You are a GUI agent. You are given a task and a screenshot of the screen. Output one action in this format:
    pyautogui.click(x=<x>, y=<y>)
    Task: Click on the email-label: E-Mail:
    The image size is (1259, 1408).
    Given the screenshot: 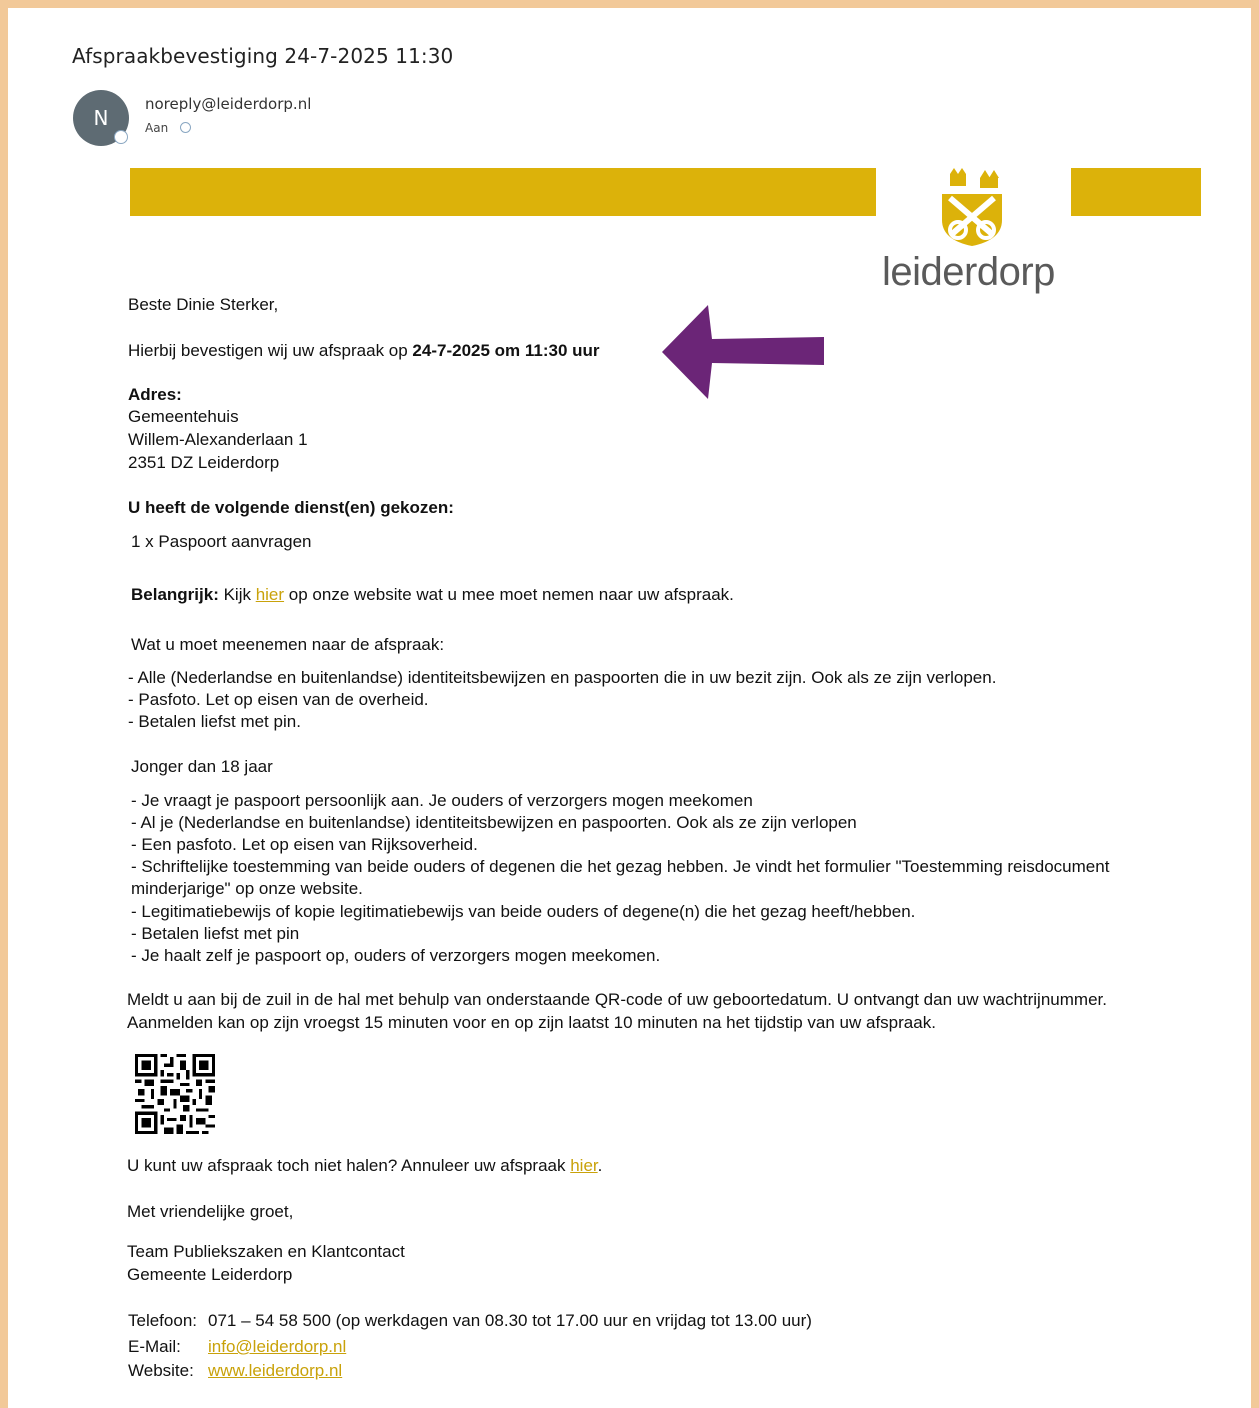 What is the action you would take?
    pyautogui.click(x=154, y=1346)
    